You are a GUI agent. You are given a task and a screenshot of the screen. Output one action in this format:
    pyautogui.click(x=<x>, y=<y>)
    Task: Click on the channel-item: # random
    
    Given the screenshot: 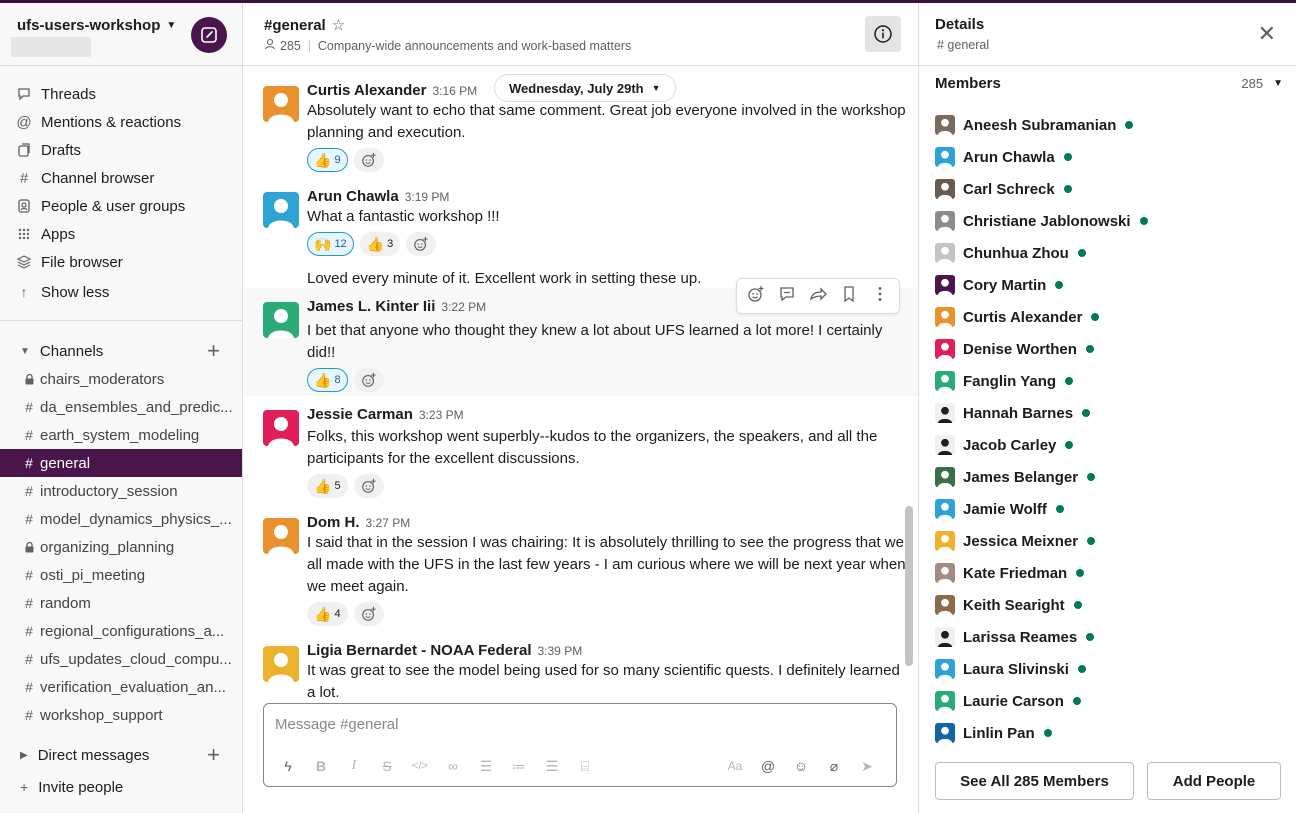 What is the action you would take?
    pyautogui.click(x=121, y=603)
    